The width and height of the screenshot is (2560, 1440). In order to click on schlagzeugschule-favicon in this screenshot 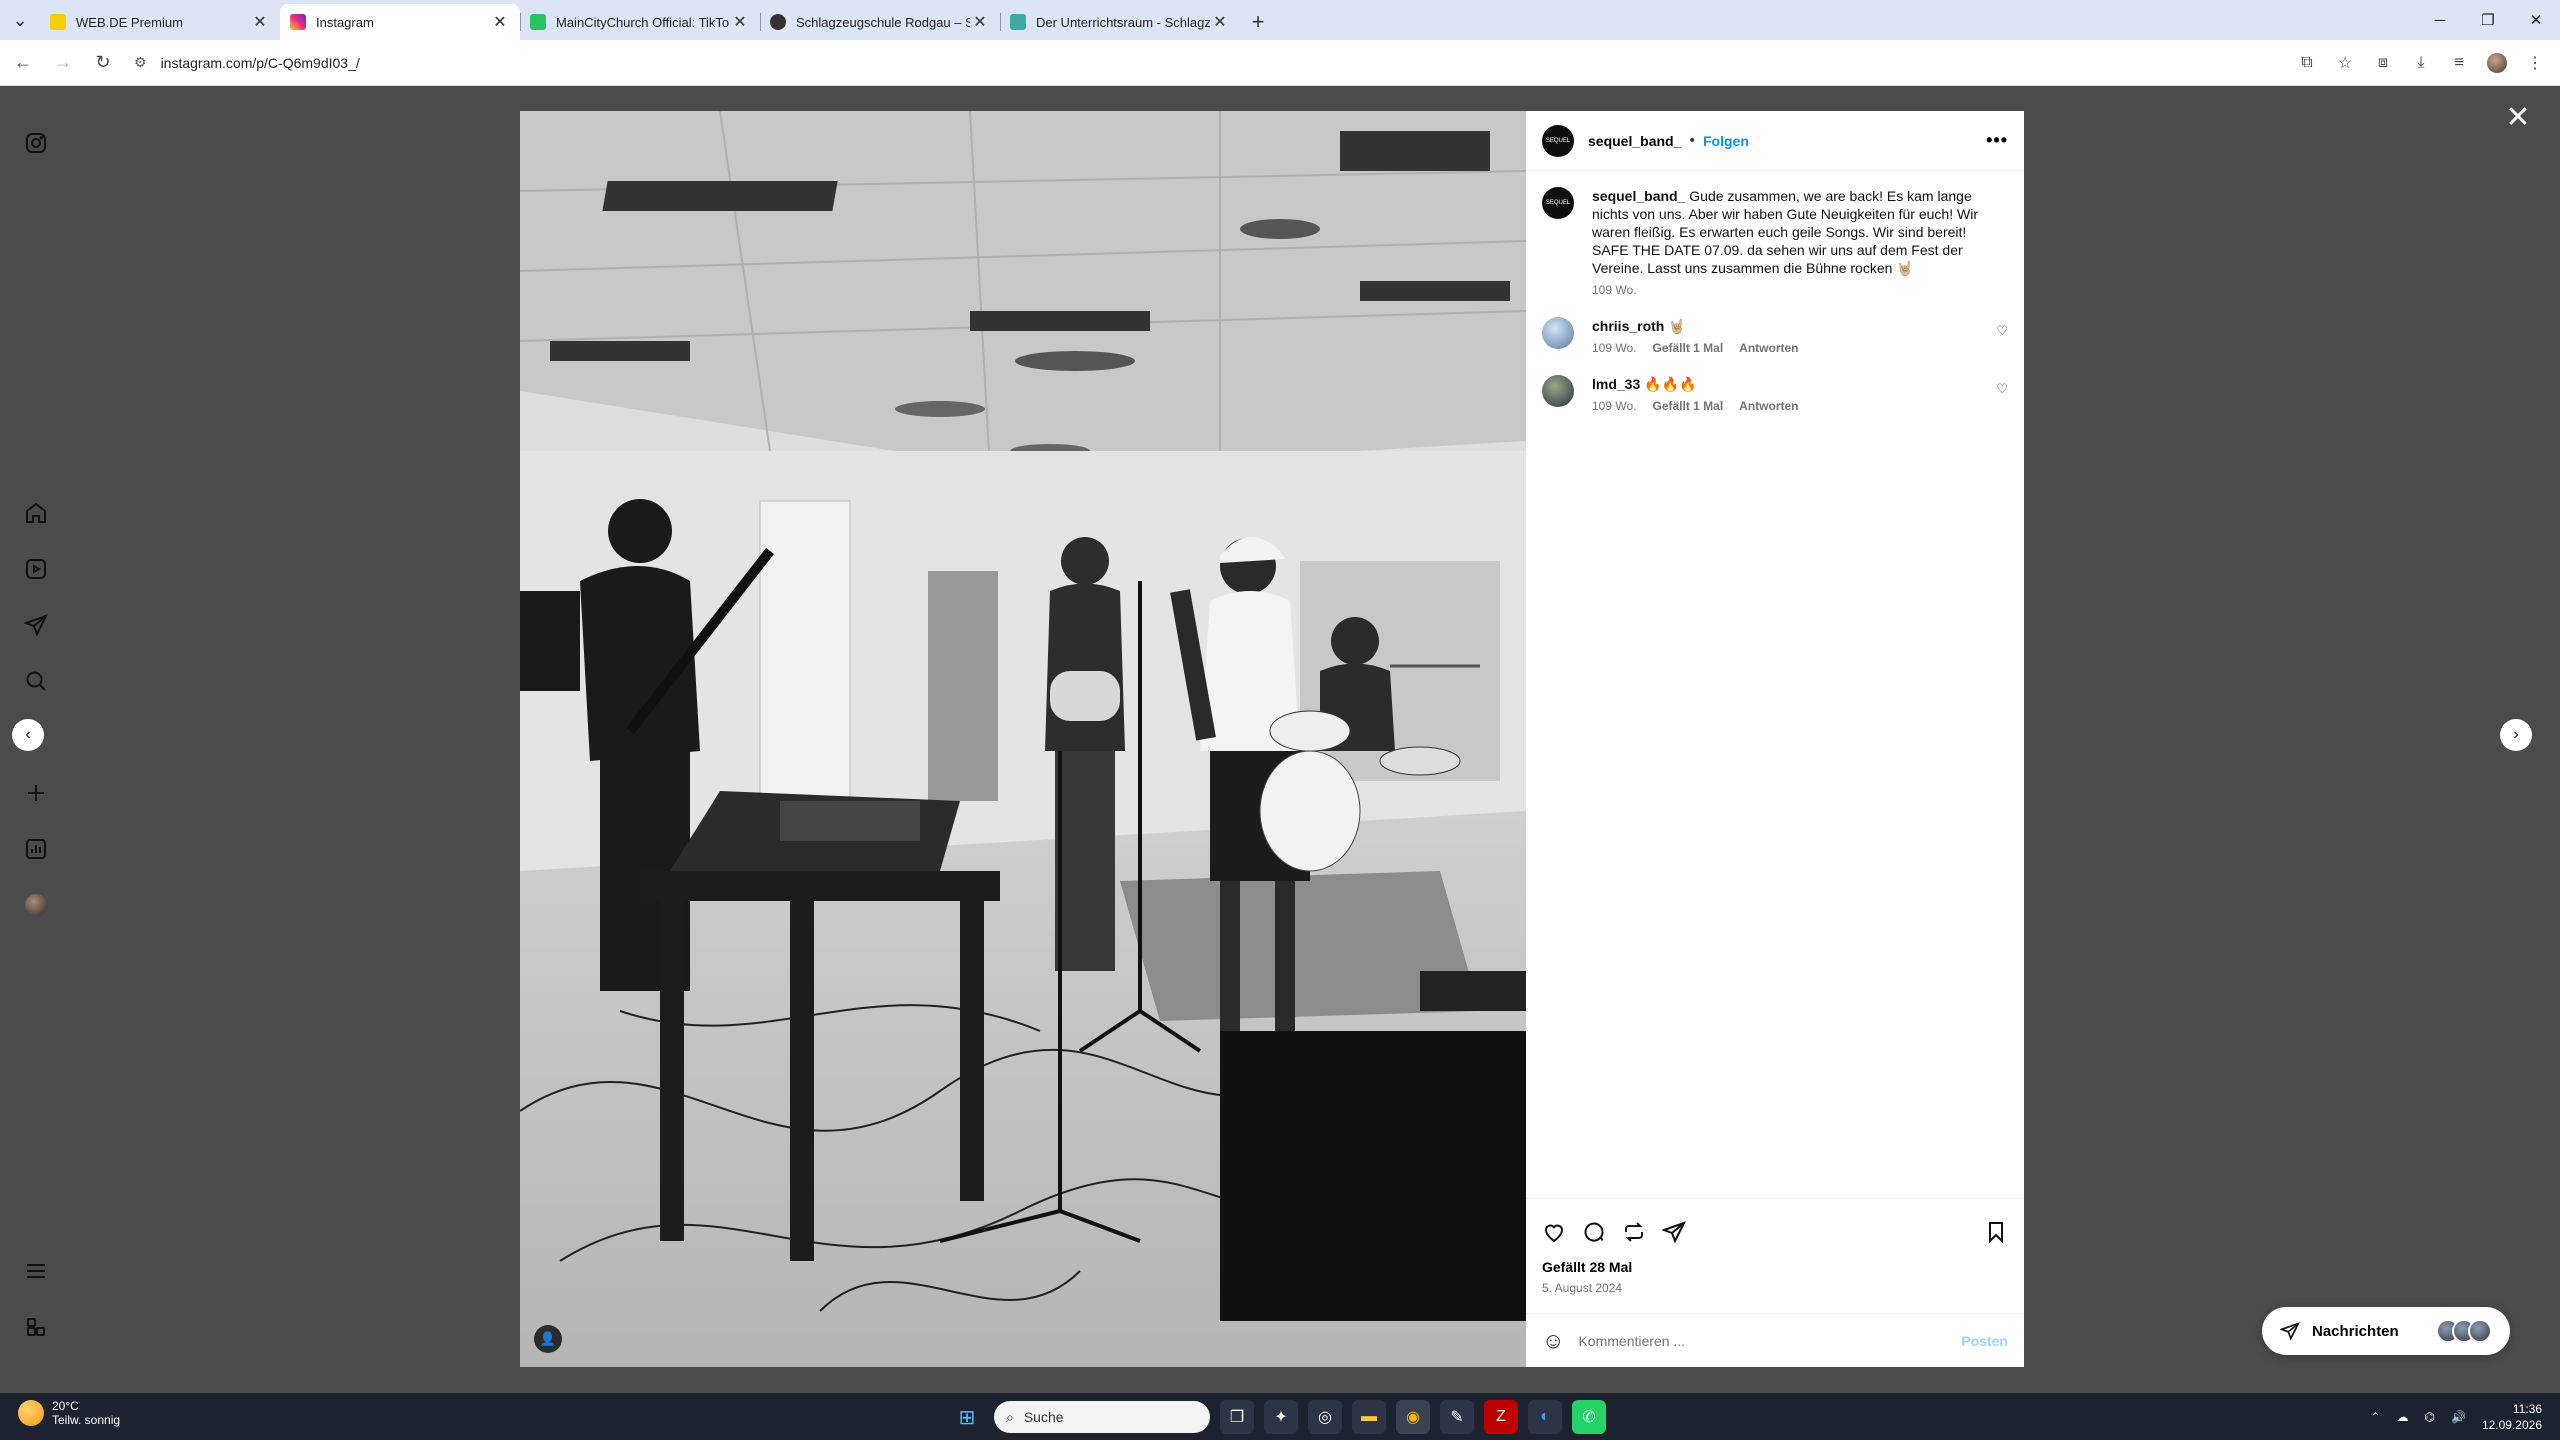, I will do `click(778, 22)`.